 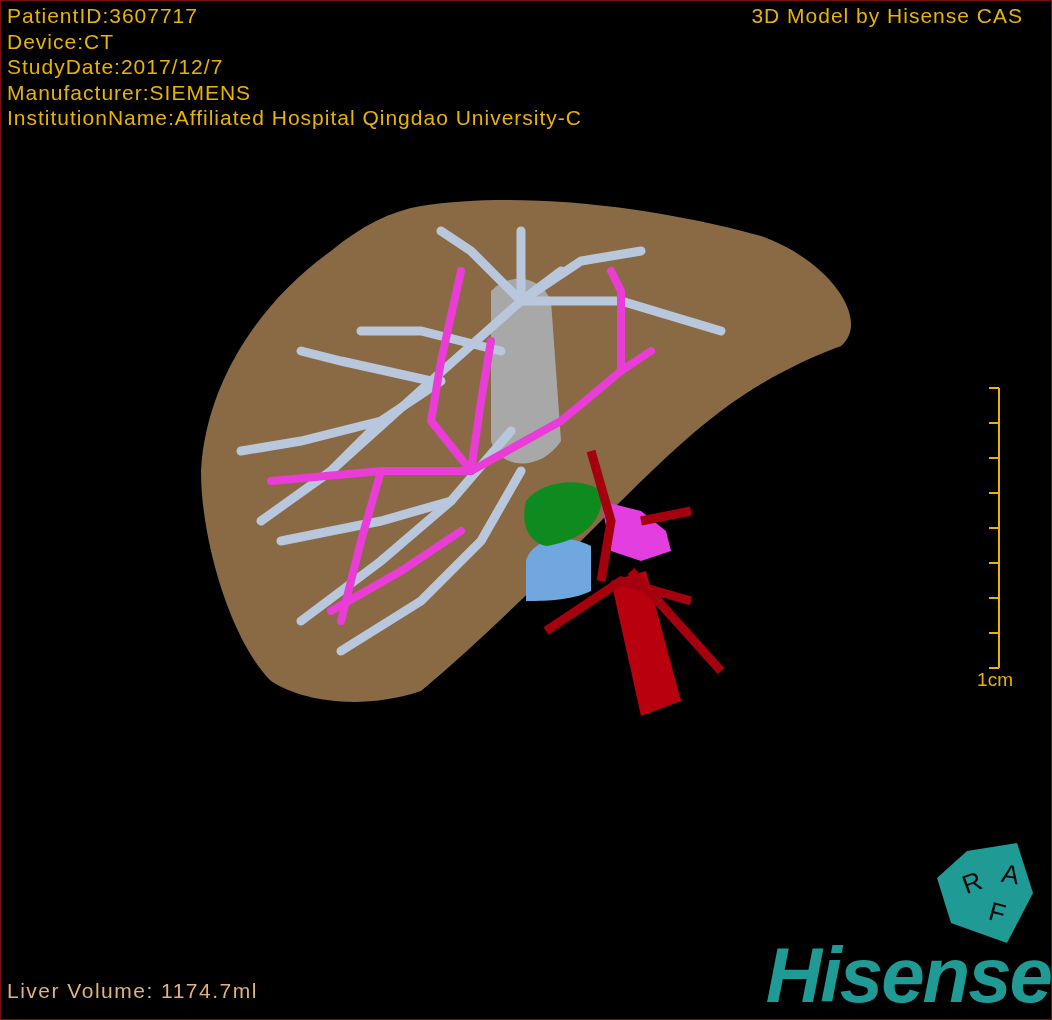 What do you see at coordinates (995, 680) in the screenshot?
I see `scale-label: 1cm` at bounding box center [995, 680].